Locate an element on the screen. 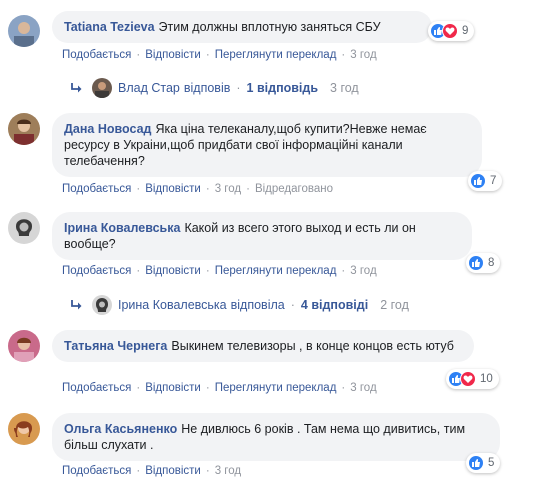  comment-actions: Подобається · Відповісти · 3 год is located at coordinates (151, 471).